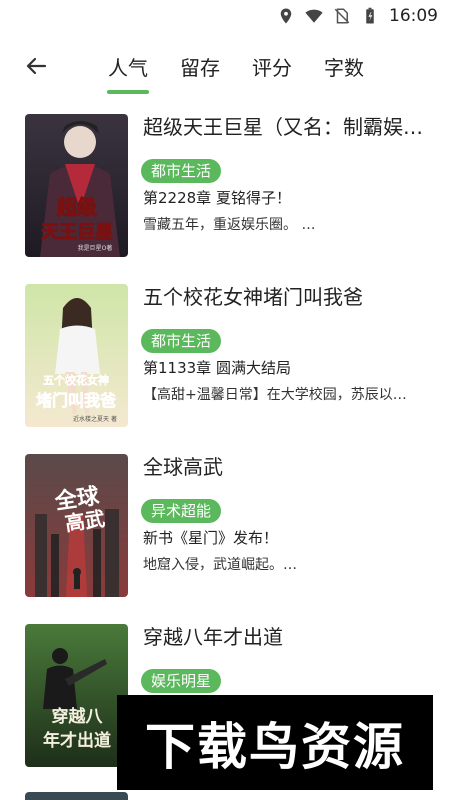 This screenshot has width=450, height=800. I want to click on tab-word-count: 字数, so click(344, 66).